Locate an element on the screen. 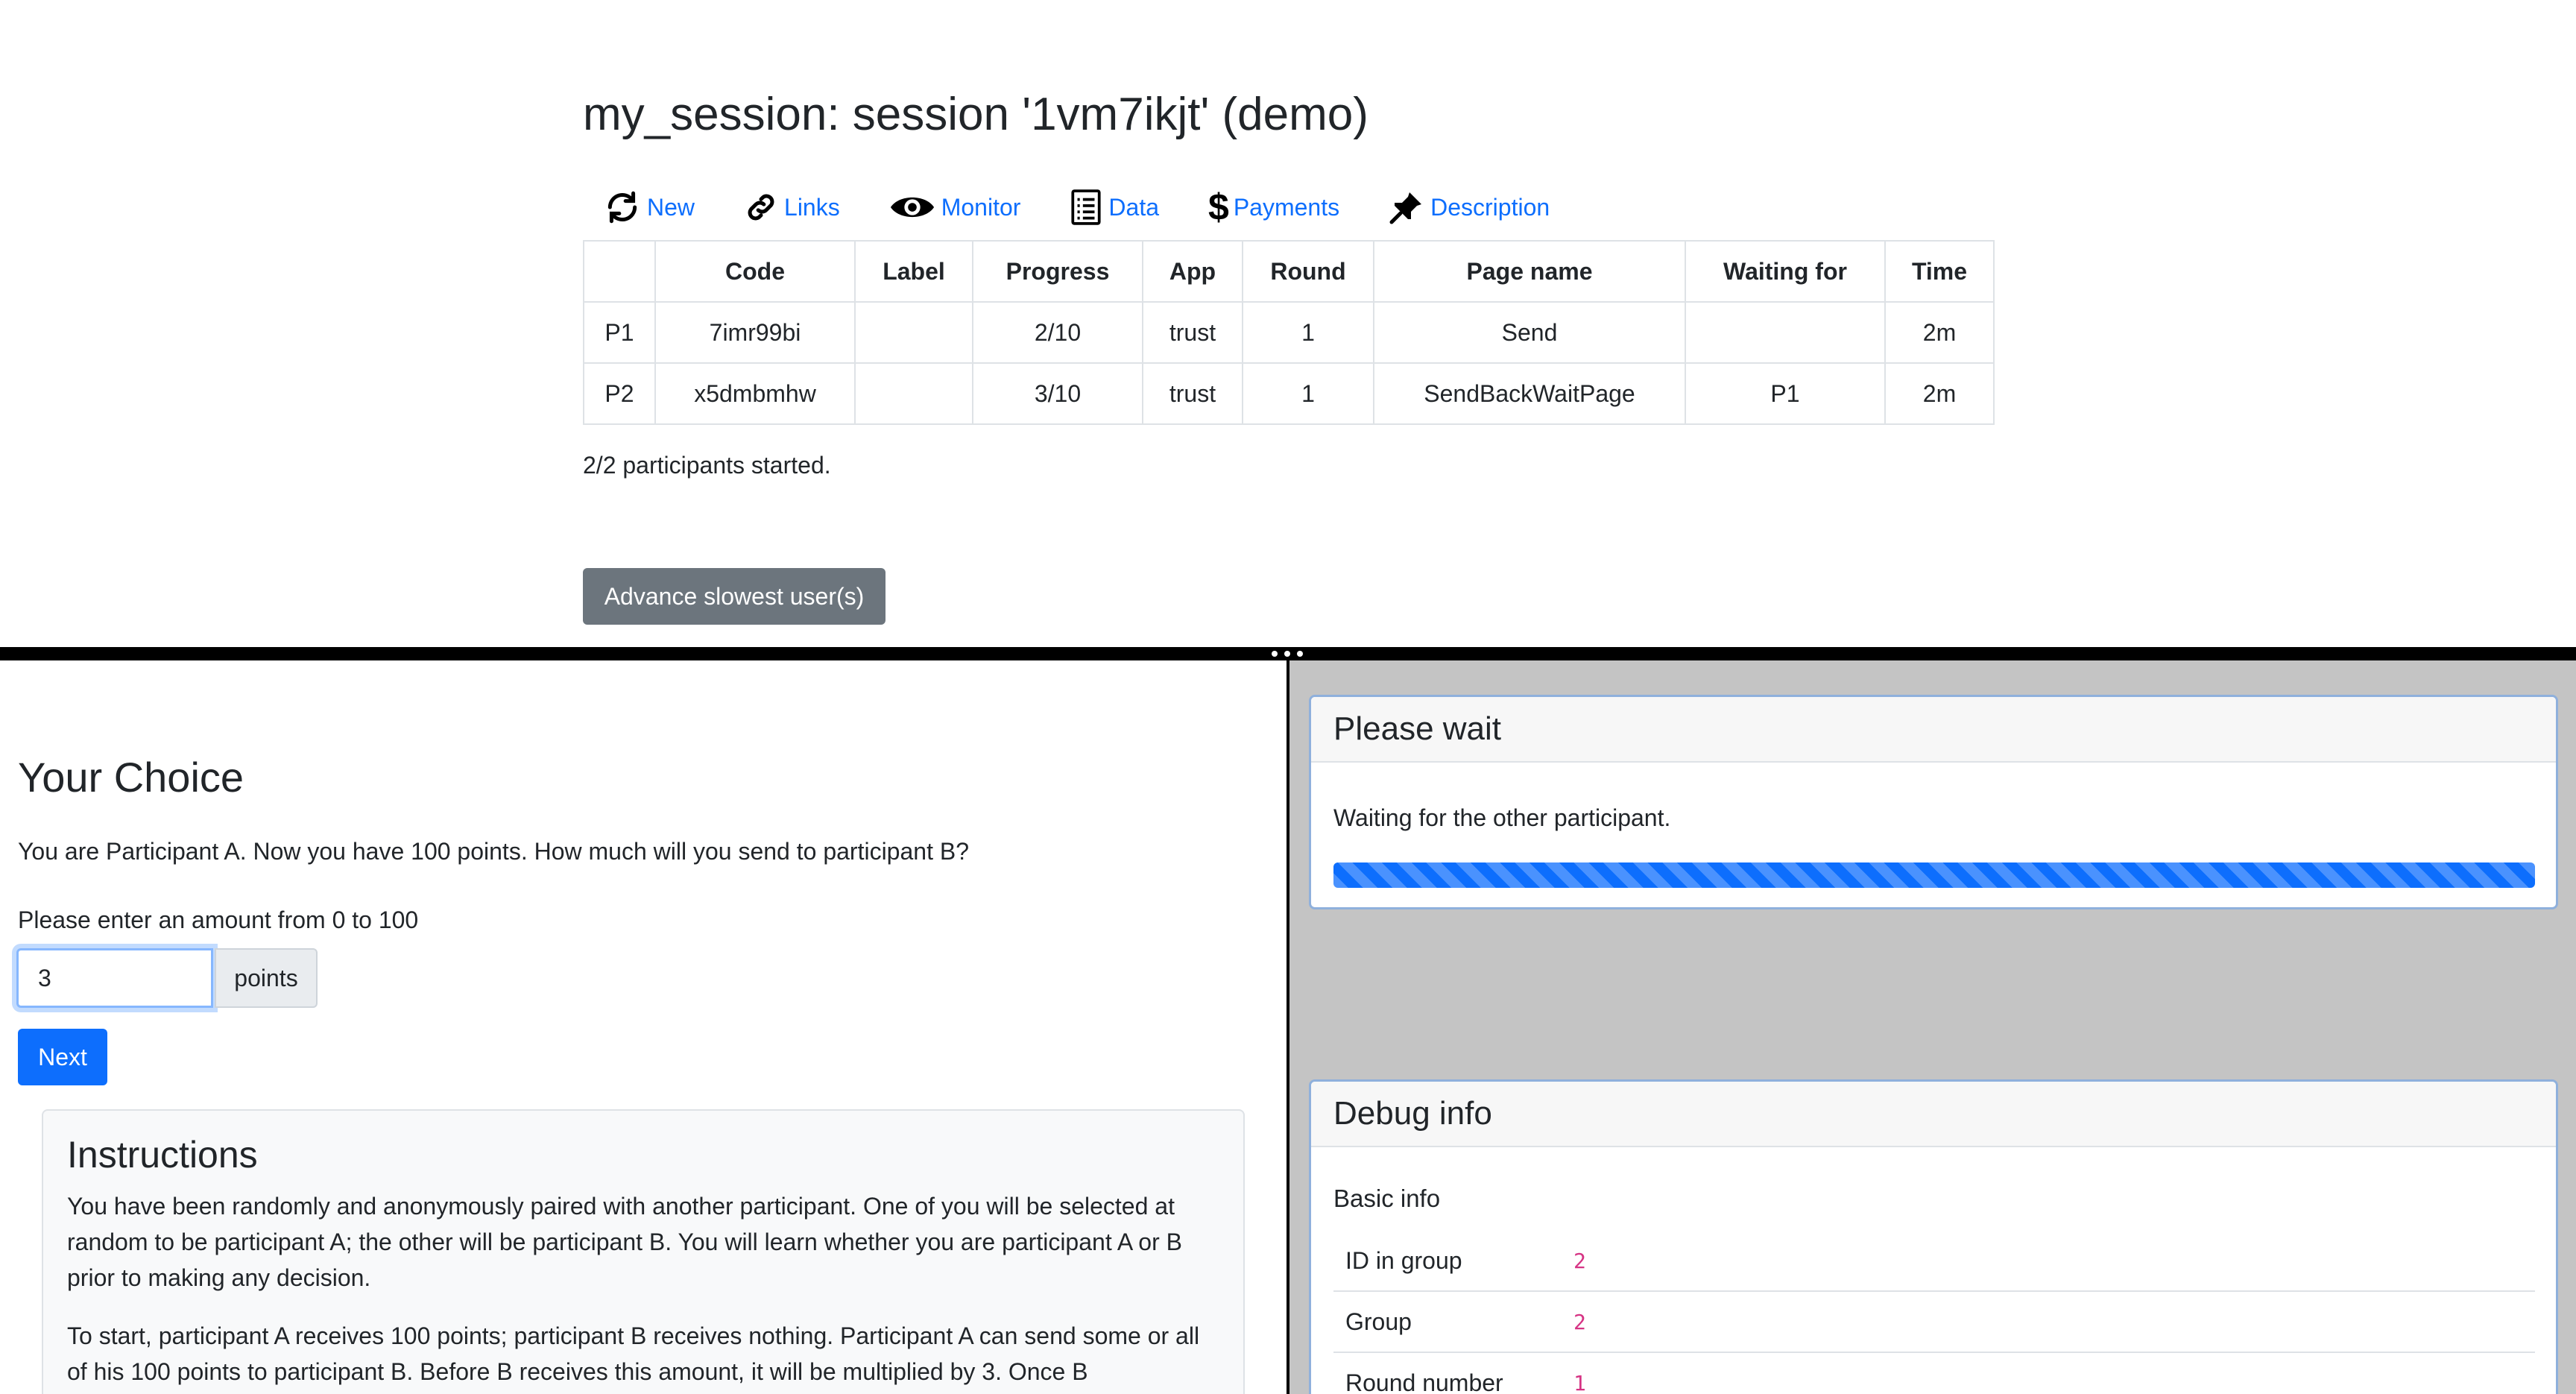 The width and height of the screenshot is (2576, 1394). amount-input-group: points is located at coordinates (167, 978).